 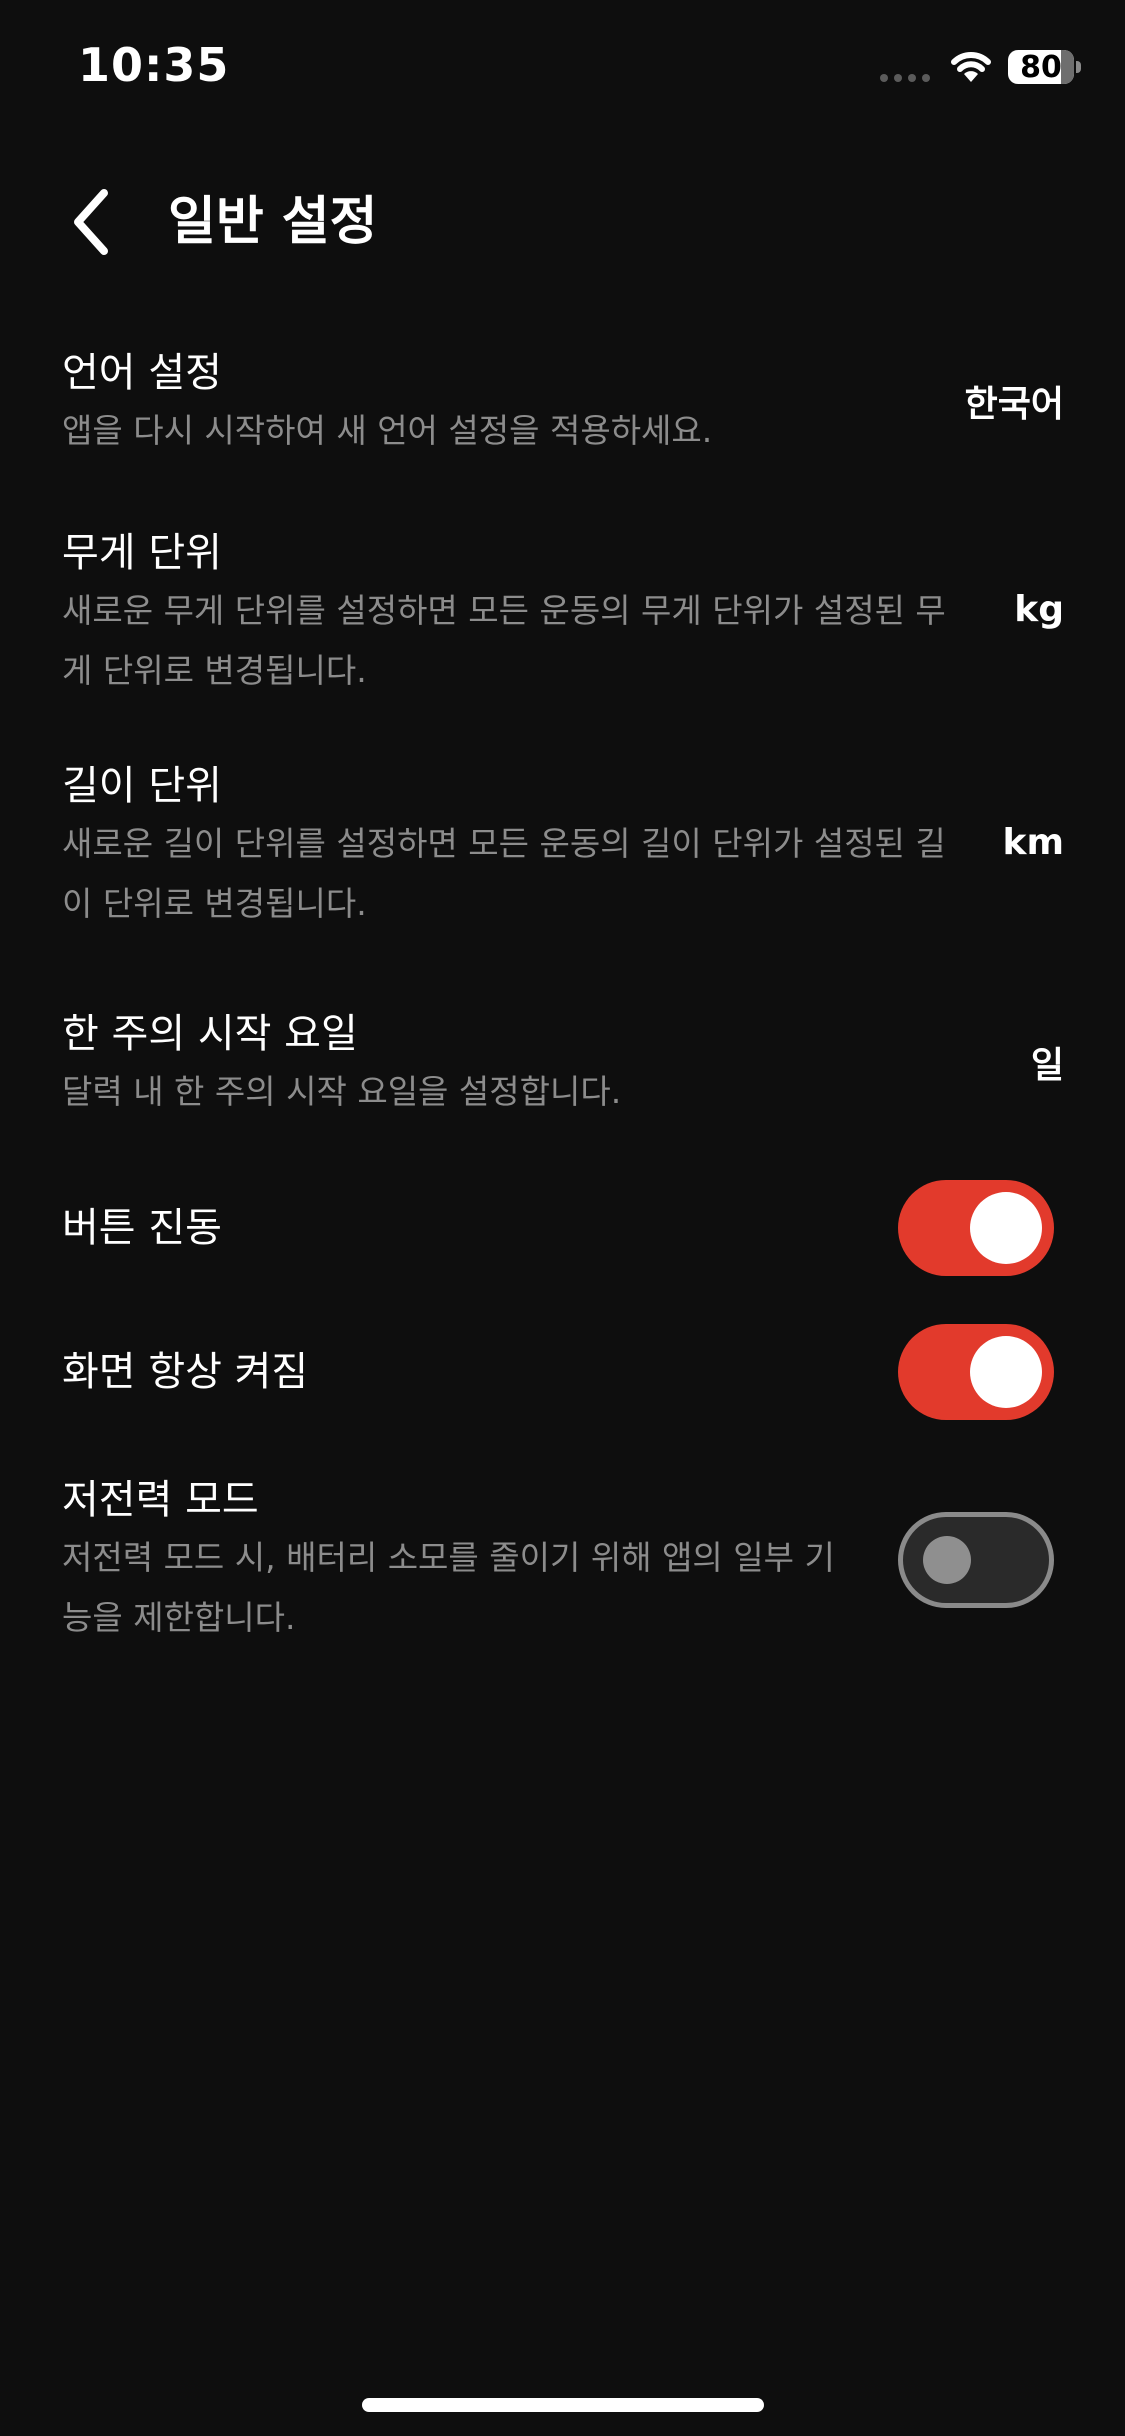 I want to click on setting-language: 언어 설정 앱을 다시 시작하여 새 언어 설정을 적용하세요. 한국어, so click(x=563, y=403).